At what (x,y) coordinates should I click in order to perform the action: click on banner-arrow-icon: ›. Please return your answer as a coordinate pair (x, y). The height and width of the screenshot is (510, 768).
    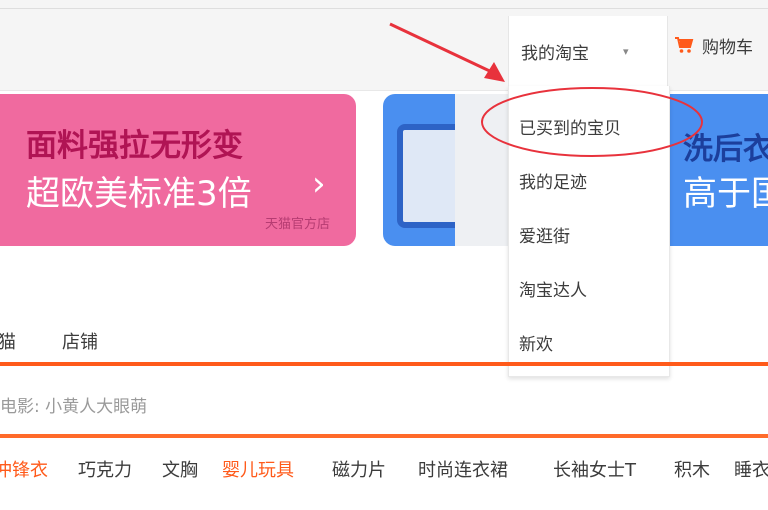
    Looking at the image, I should click on (319, 184).